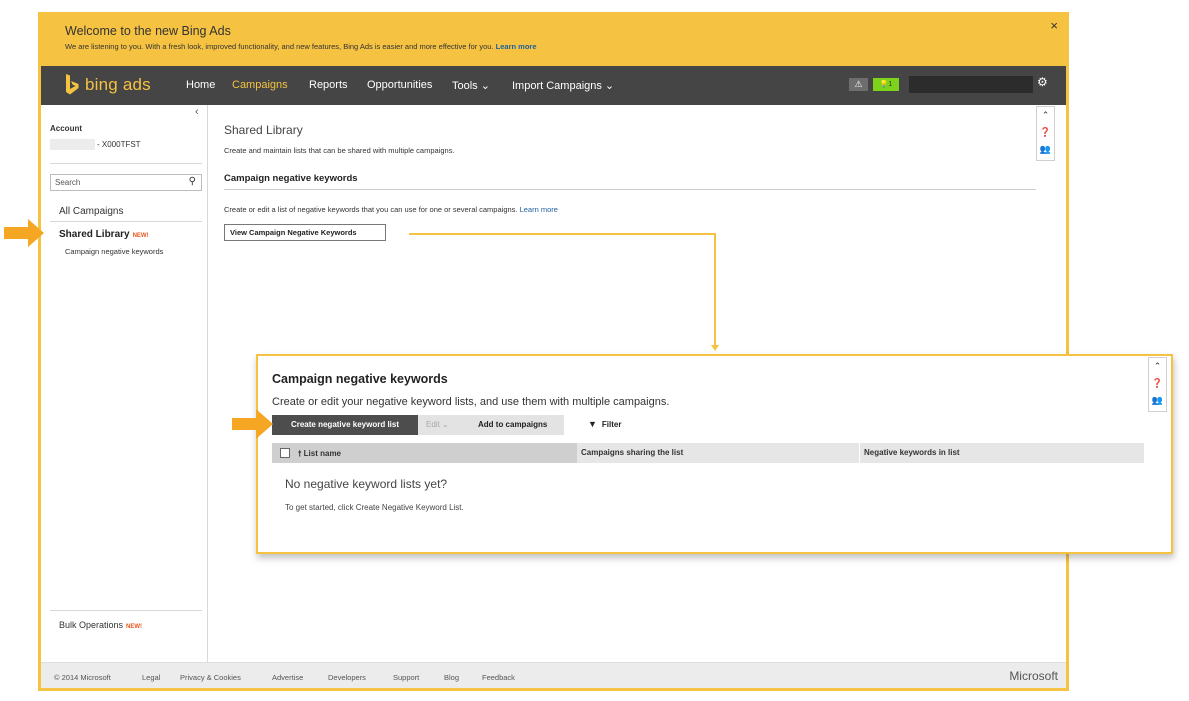  I want to click on footer-link-blog: Blog, so click(451, 677).